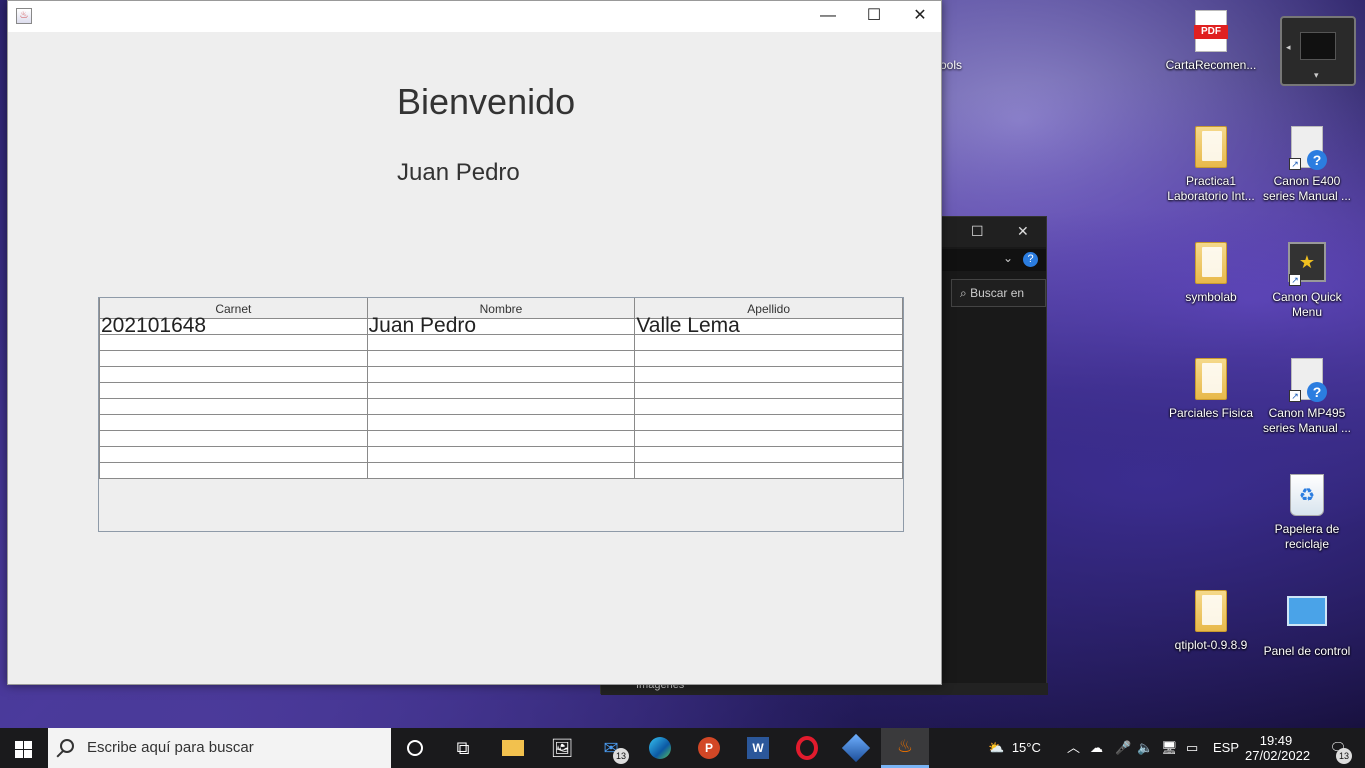 The width and height of the screenshot is (1365, 768). I want to click on show-hidden-icons-button: ︿, so click(1073, 748).